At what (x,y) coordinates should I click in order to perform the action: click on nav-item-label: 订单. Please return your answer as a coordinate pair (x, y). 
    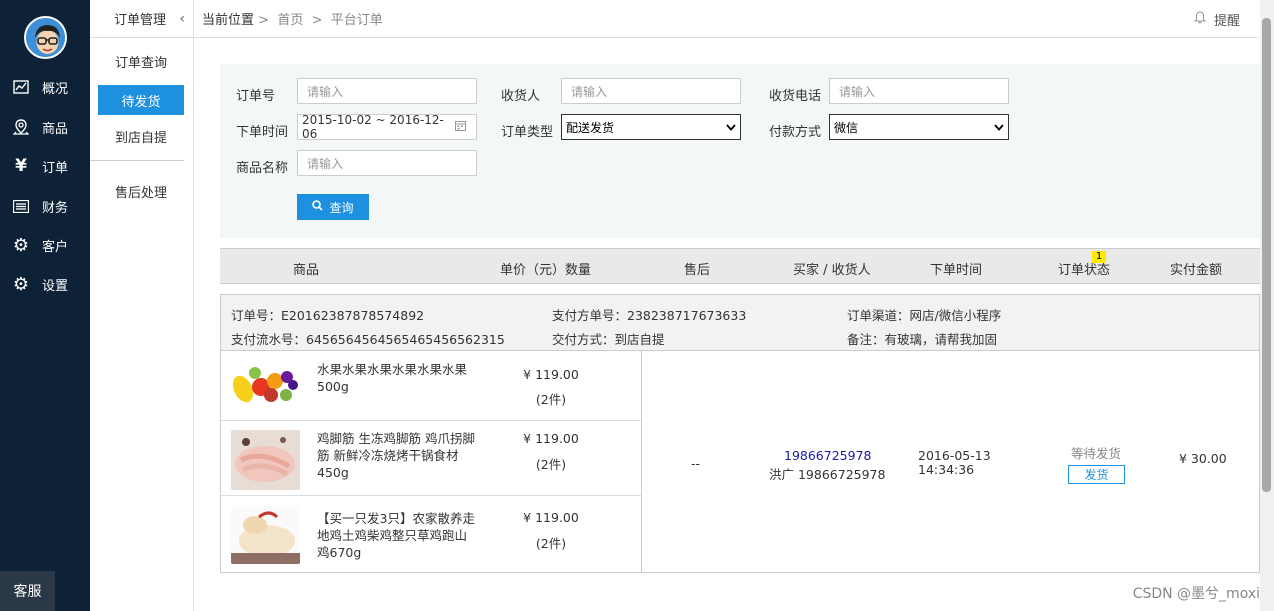
    Looking at the image, I should click on (55, 168).